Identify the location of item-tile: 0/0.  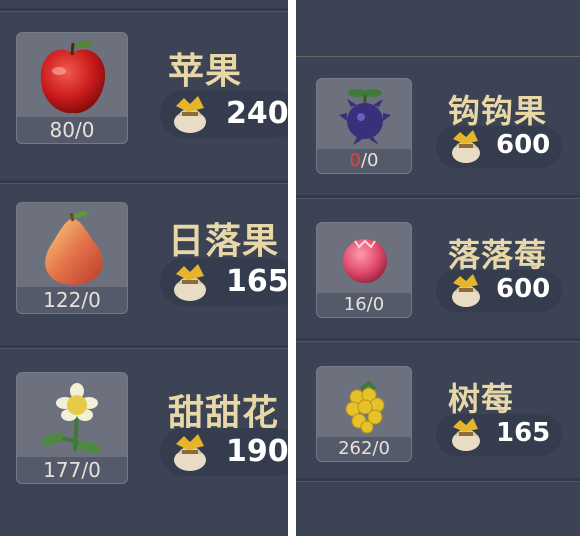
(364, 126).